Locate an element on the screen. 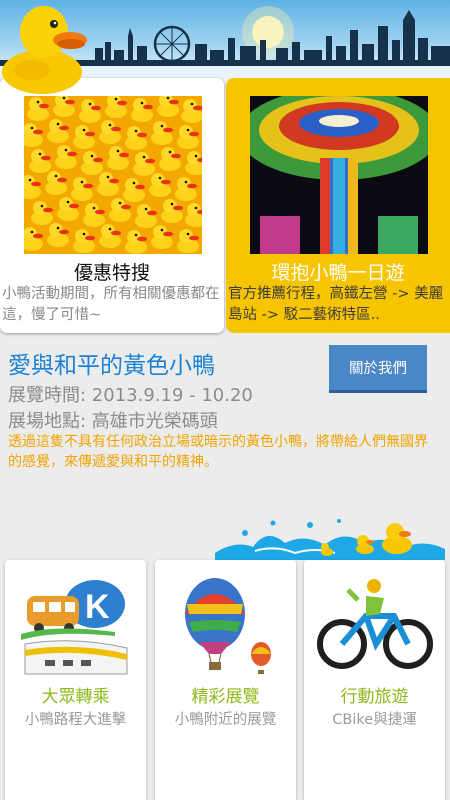 The width and height of the screenshot is (450, 800). bicycle-icon is located at coordinates (375, 624).